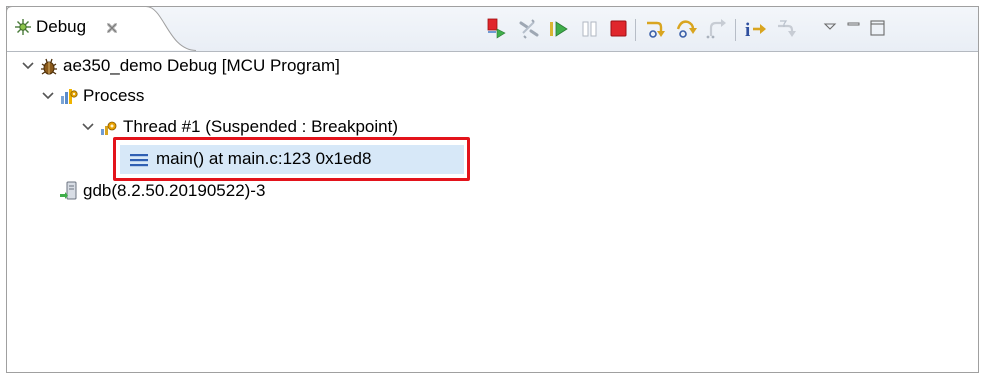  What do you see at coordinates (830, 29) in the screenshot?
I see `view-menu-icon` at bounding box center [830, 29].